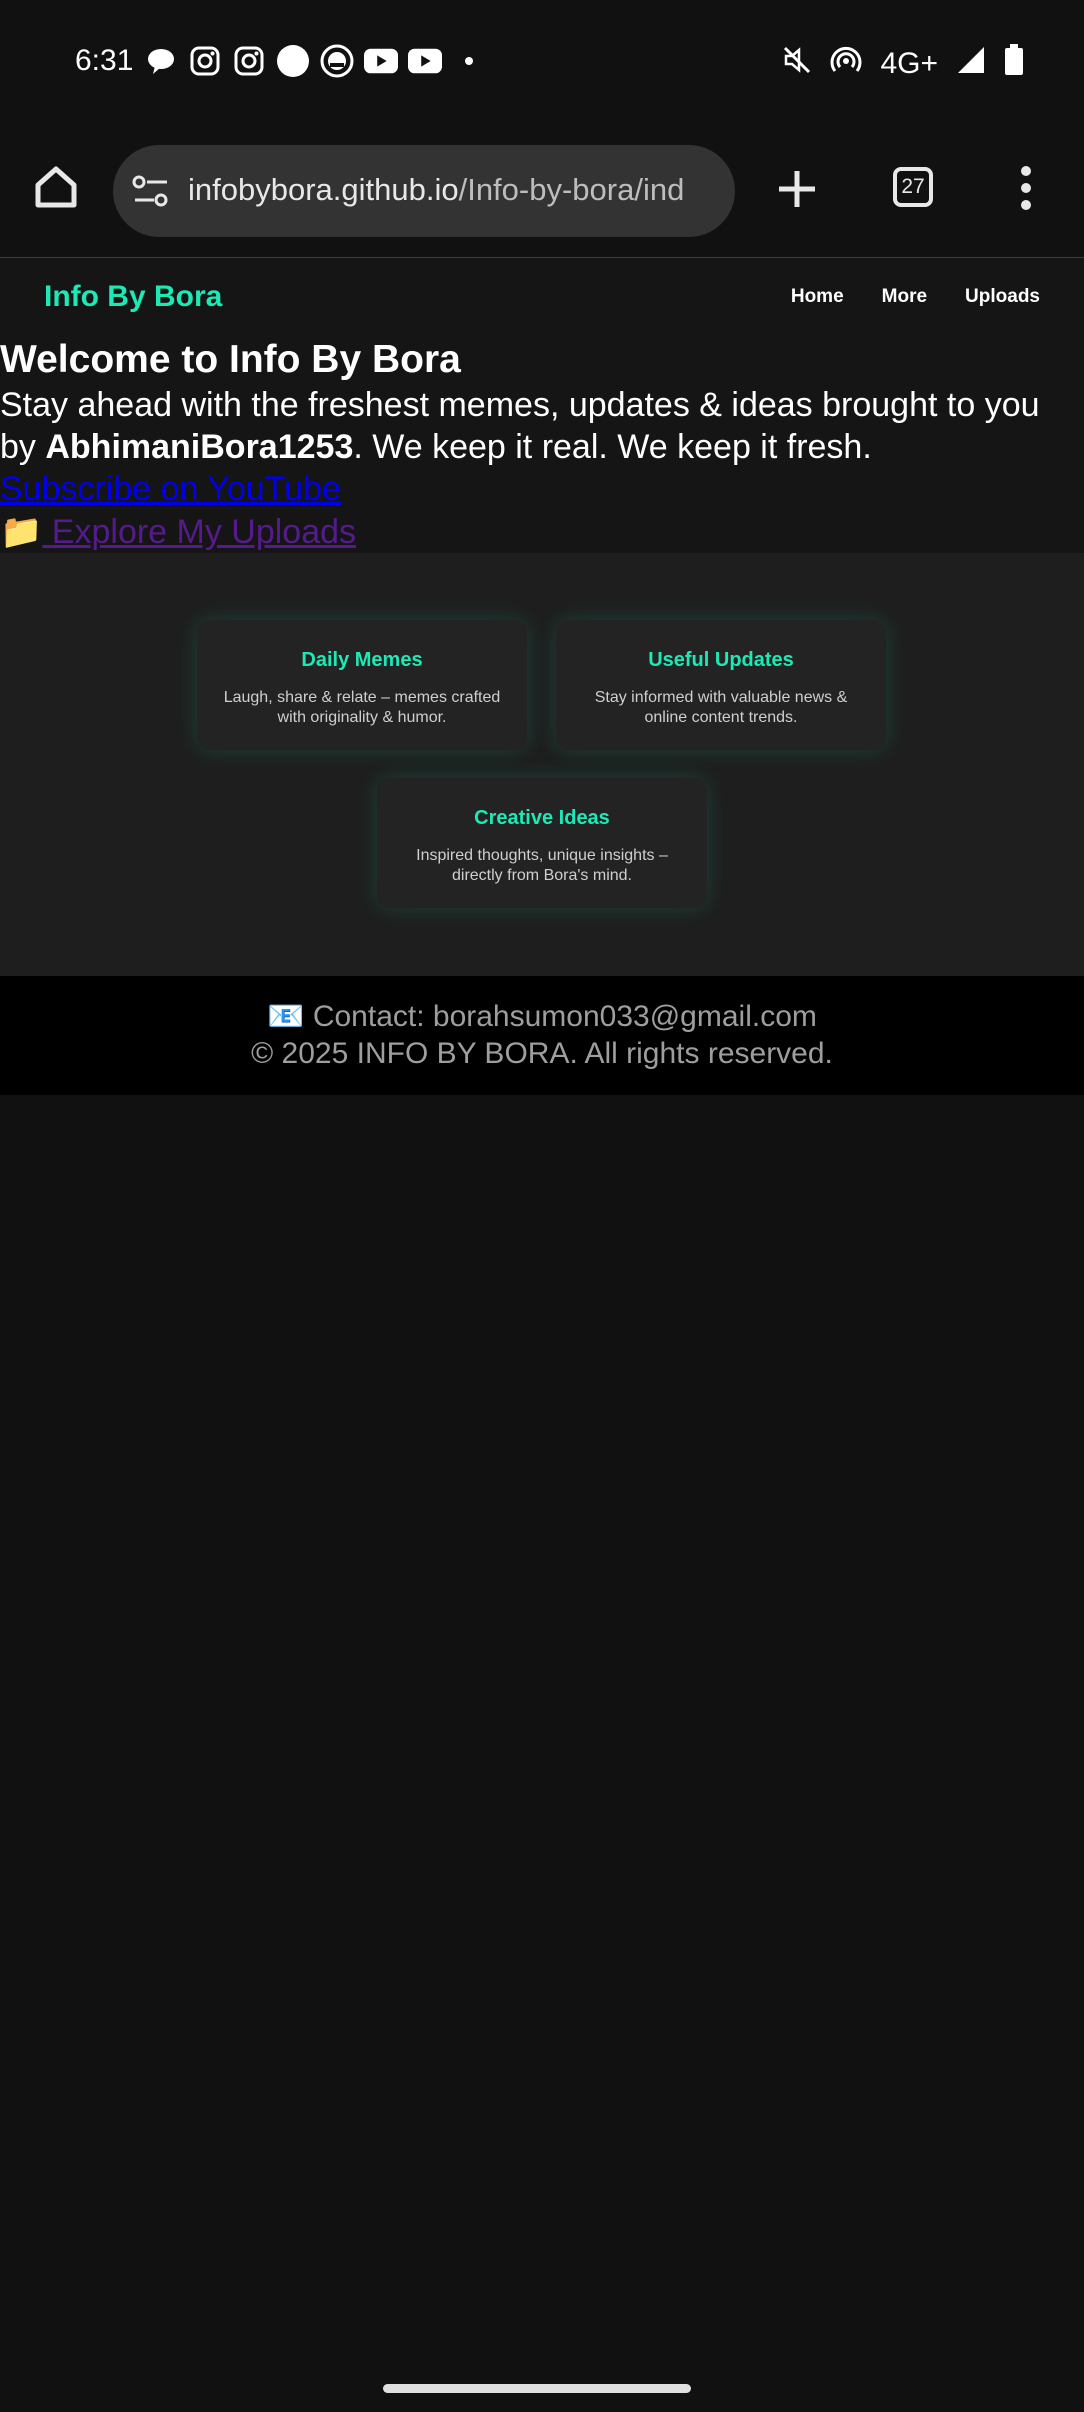  I want to click on nav-links: Home More Uploads, so click(915, 297).